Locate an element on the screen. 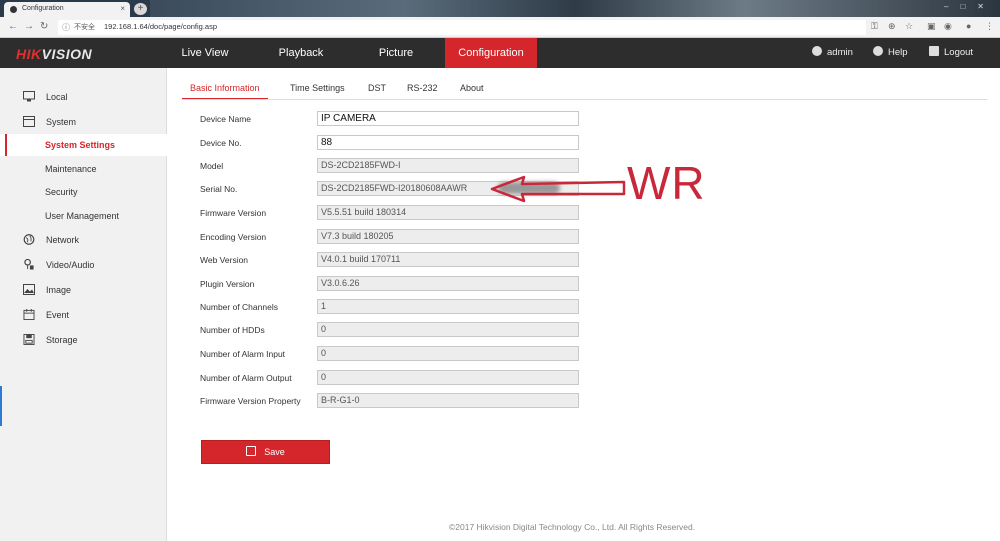 Image resolution: width=1000 pixels, height=541 pixels. tab-about: About is located at coordinates (472, 89).